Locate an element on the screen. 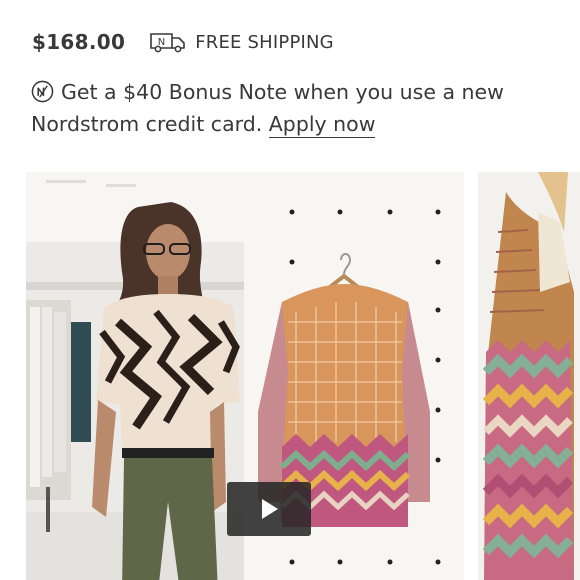 The width and height of the screenshot is (580, 580). shipping-label: FREE SHIPPING is located at coordinates (264, 42).